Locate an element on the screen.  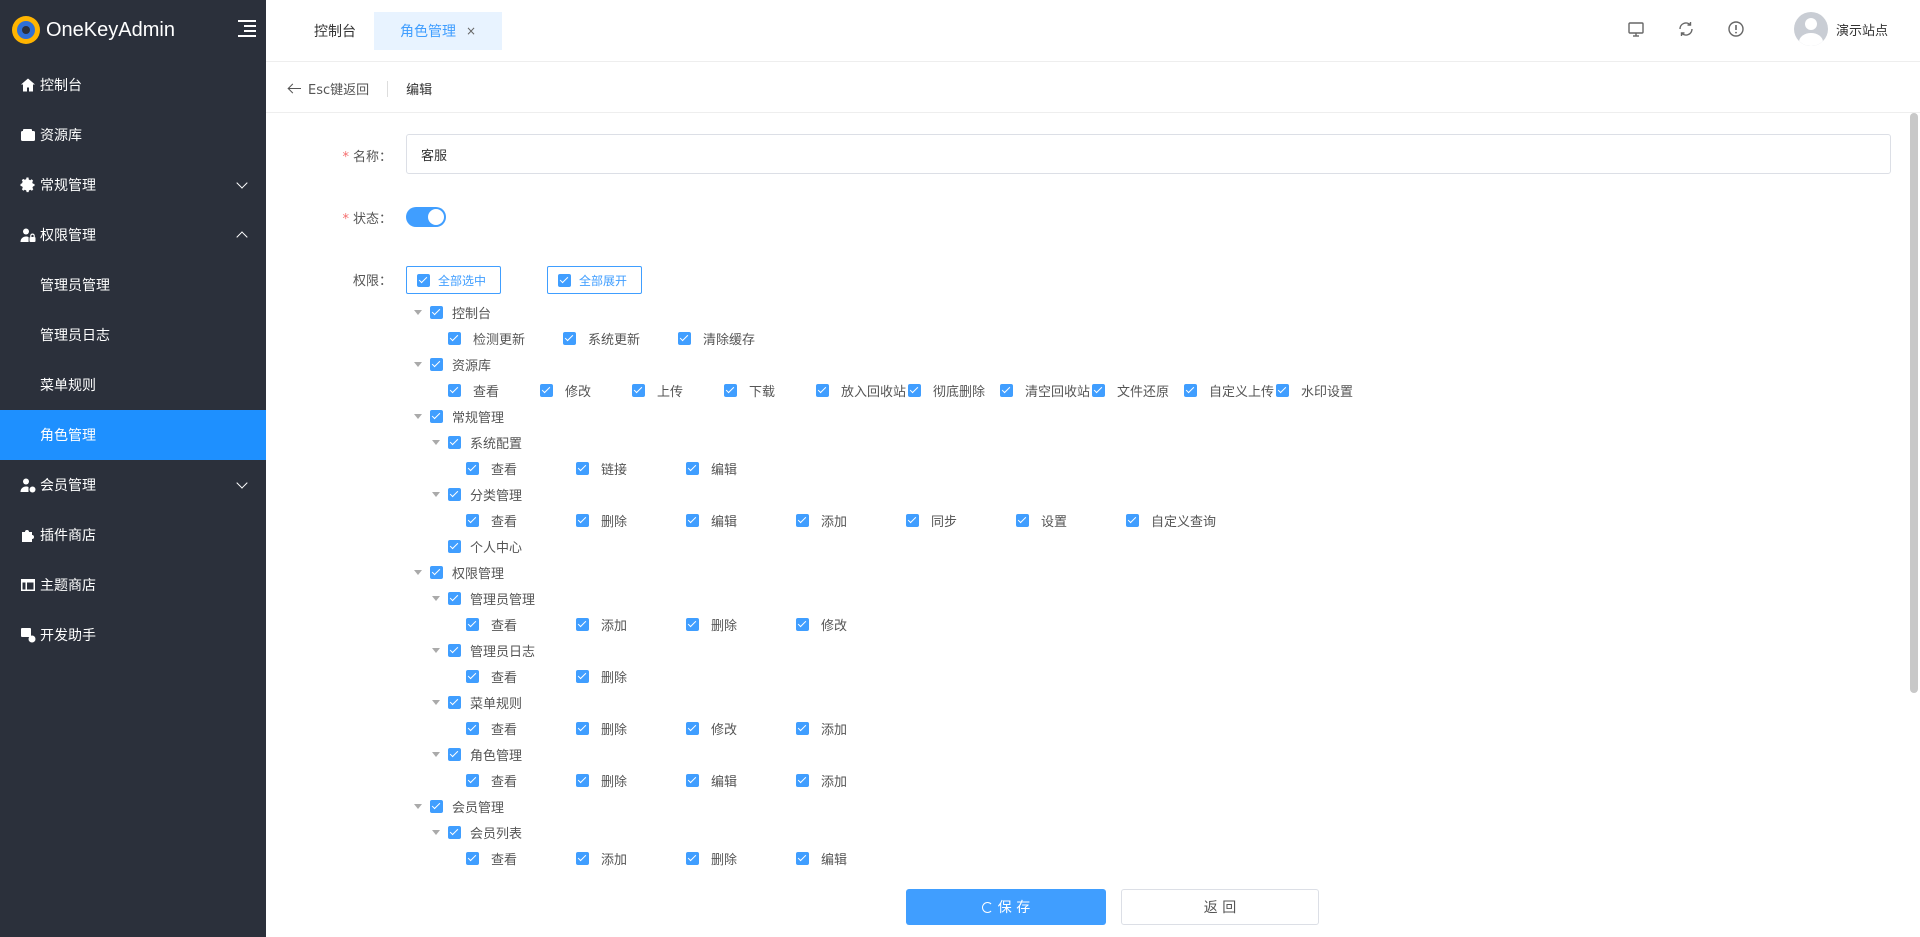
sidebar-item-2: 常规管理 is located at coordinates (133, 185).